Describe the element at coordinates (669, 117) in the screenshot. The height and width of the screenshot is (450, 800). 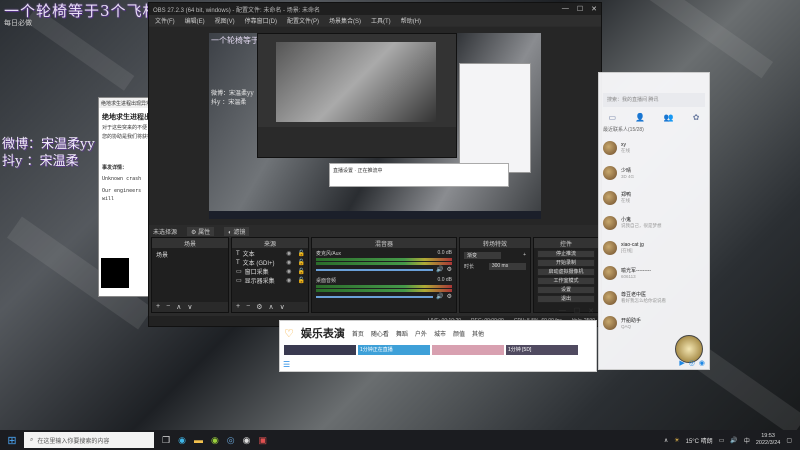
I see `group-icon: 👥` at that location.